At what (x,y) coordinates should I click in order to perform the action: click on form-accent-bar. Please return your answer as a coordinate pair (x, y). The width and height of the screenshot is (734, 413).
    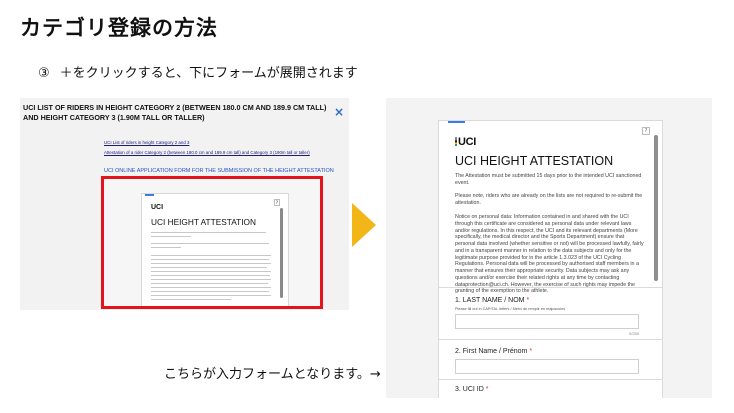
    Looking at the image, I should click on (456, 122).